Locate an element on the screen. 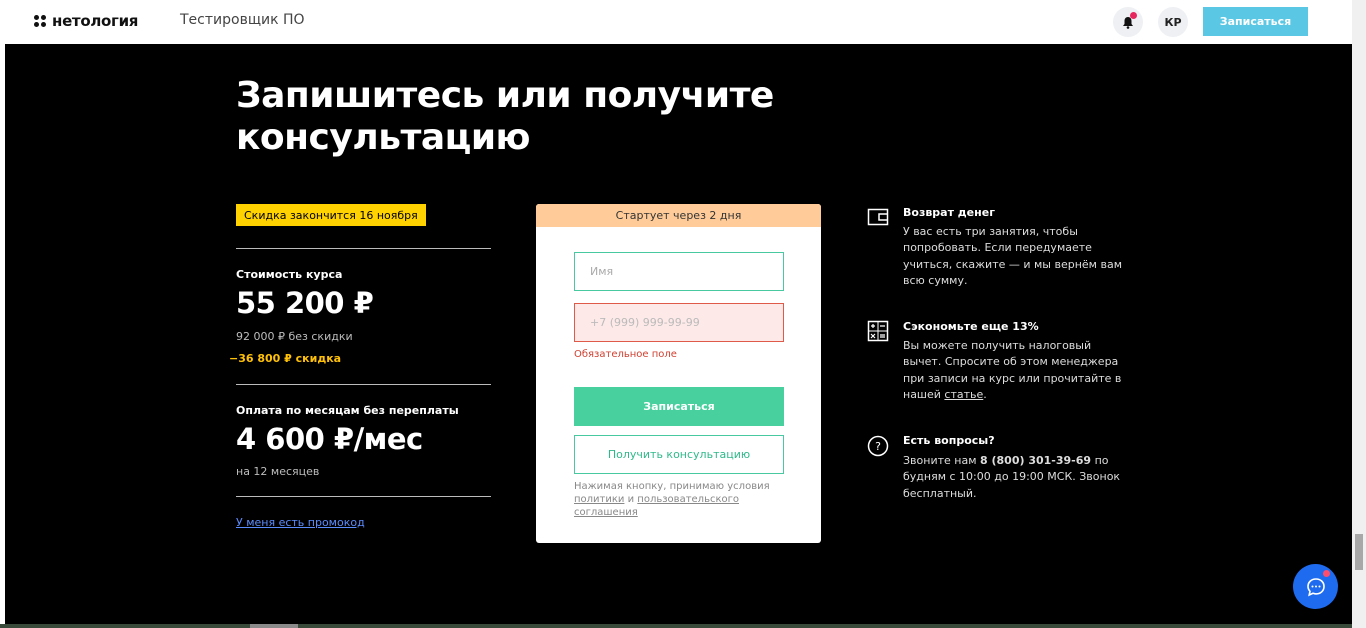 The width and height of the screenshot is (1366, 628). promo-code-link: У меня есть промокод is located at coordinates (300, 522).